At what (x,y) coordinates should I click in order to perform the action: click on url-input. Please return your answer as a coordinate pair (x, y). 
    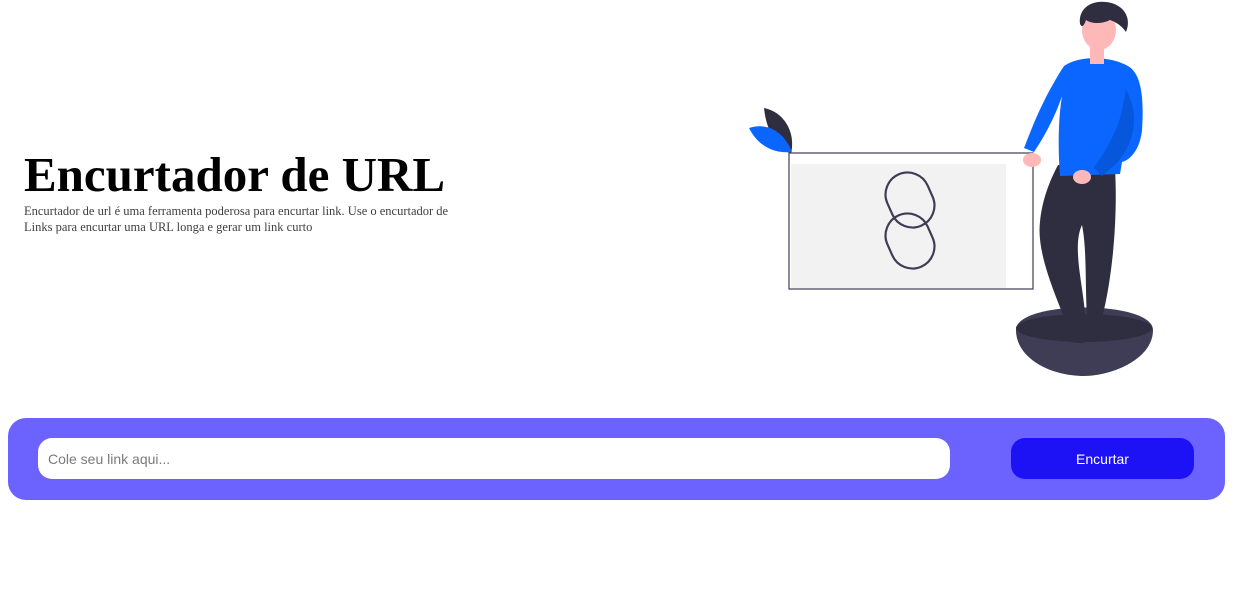
    Looking at the image, I should click on (494, 458).